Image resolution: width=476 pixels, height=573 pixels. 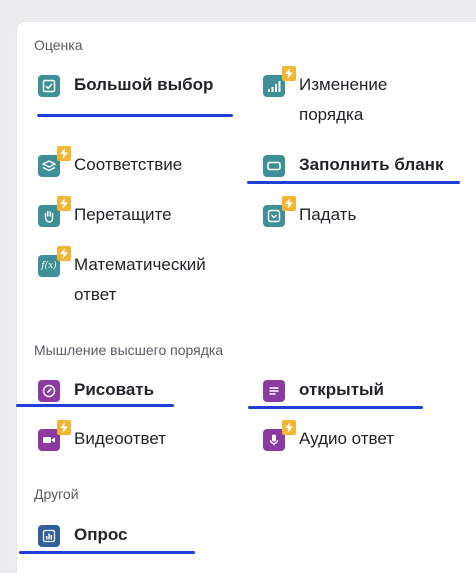 What do you see at coordinates (328, 214) in the screenshot?
I see `item-label: Падать` at bounding box center [328, 214].